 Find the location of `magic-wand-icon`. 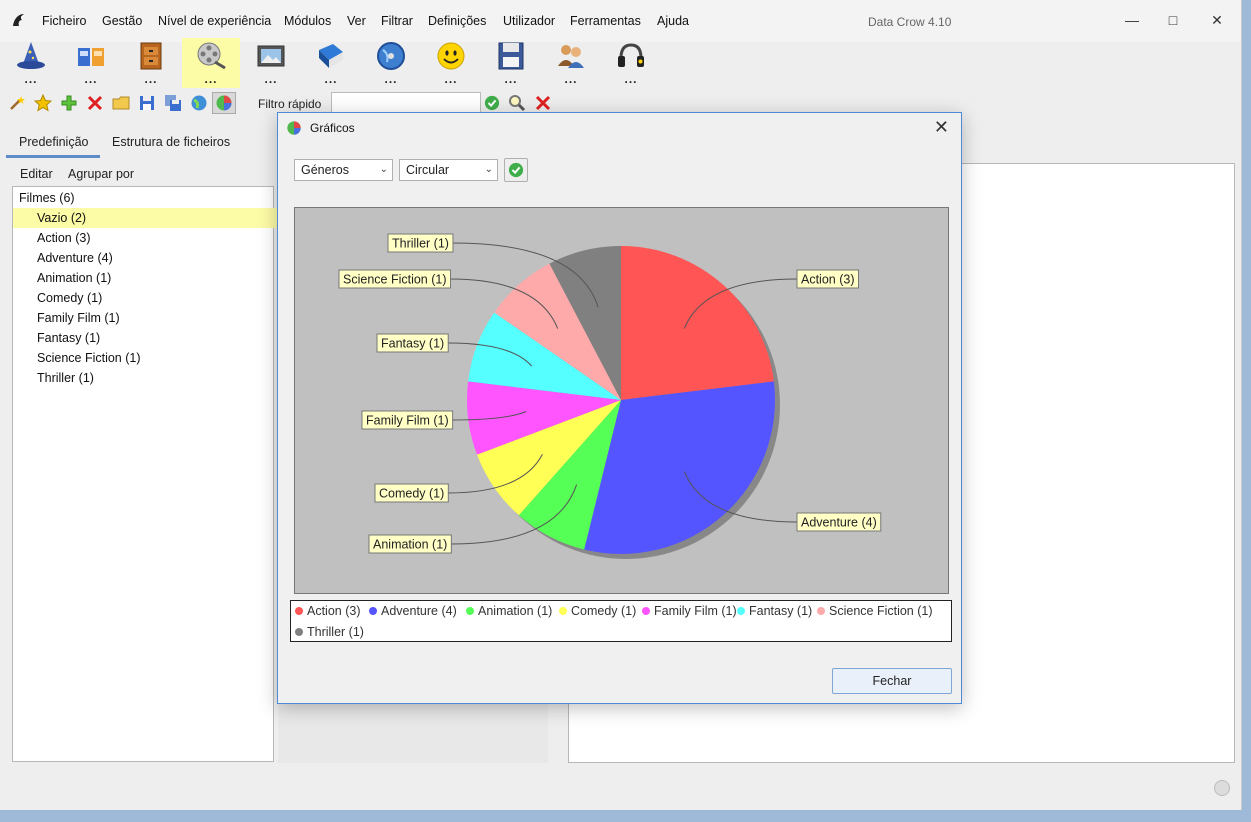

magic-wand-icon is located at coordinates (17, 103).